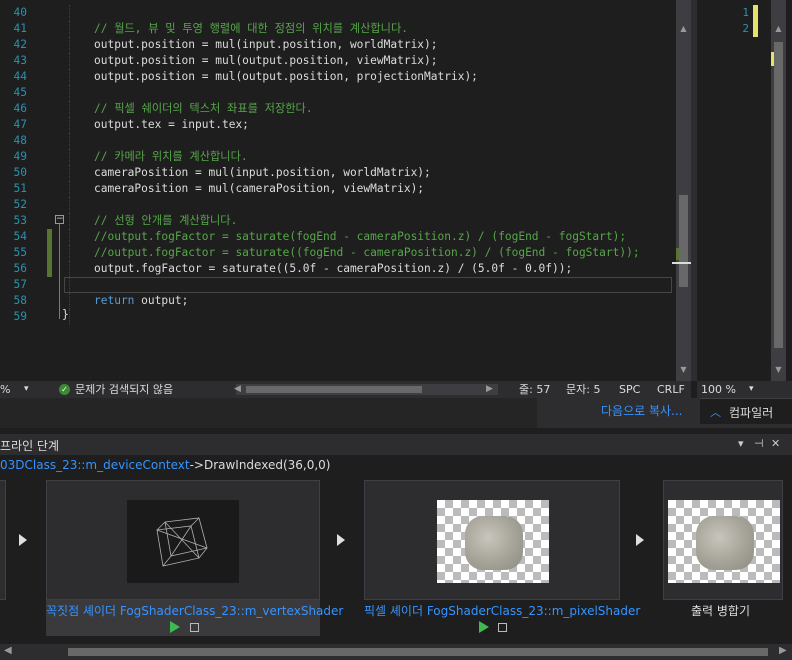 This screenshot has height=660, width=792. I want to click on scroll-up-icon: ▲, so click(683, 31).